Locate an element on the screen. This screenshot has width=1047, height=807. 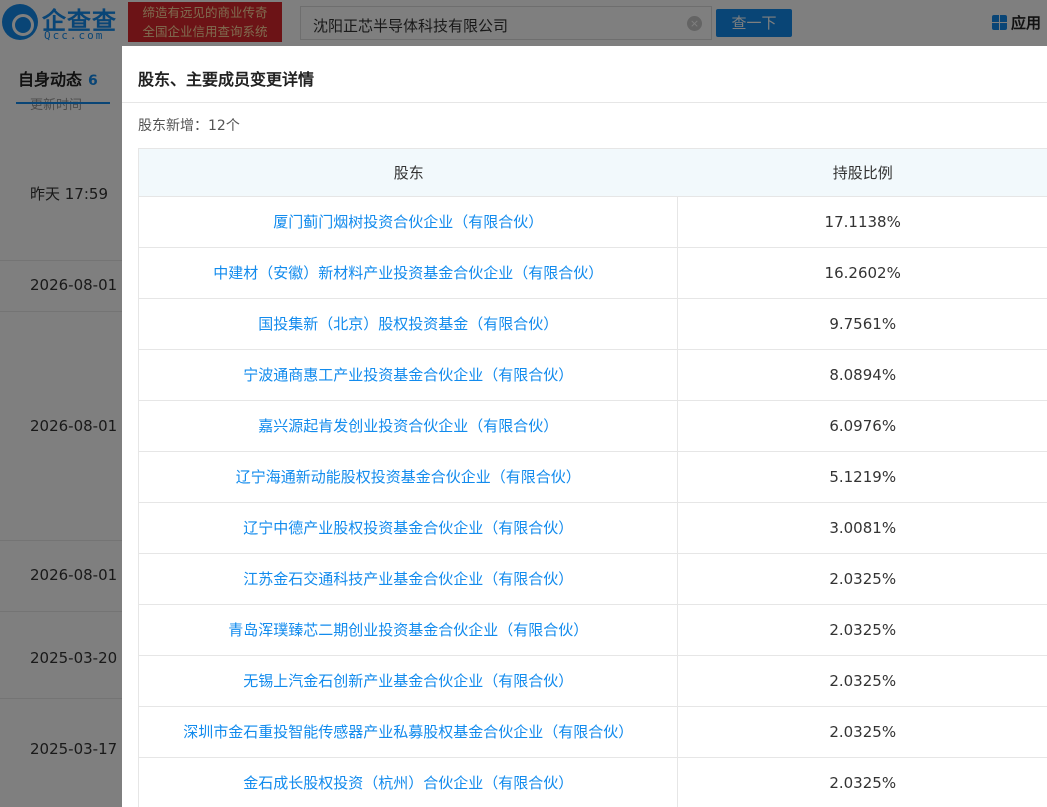
table-row: 青岛浑璞臻芯二期创业投资基金合伙企业（有限合伙） 2.0325% is located at coordinates (593, 630).